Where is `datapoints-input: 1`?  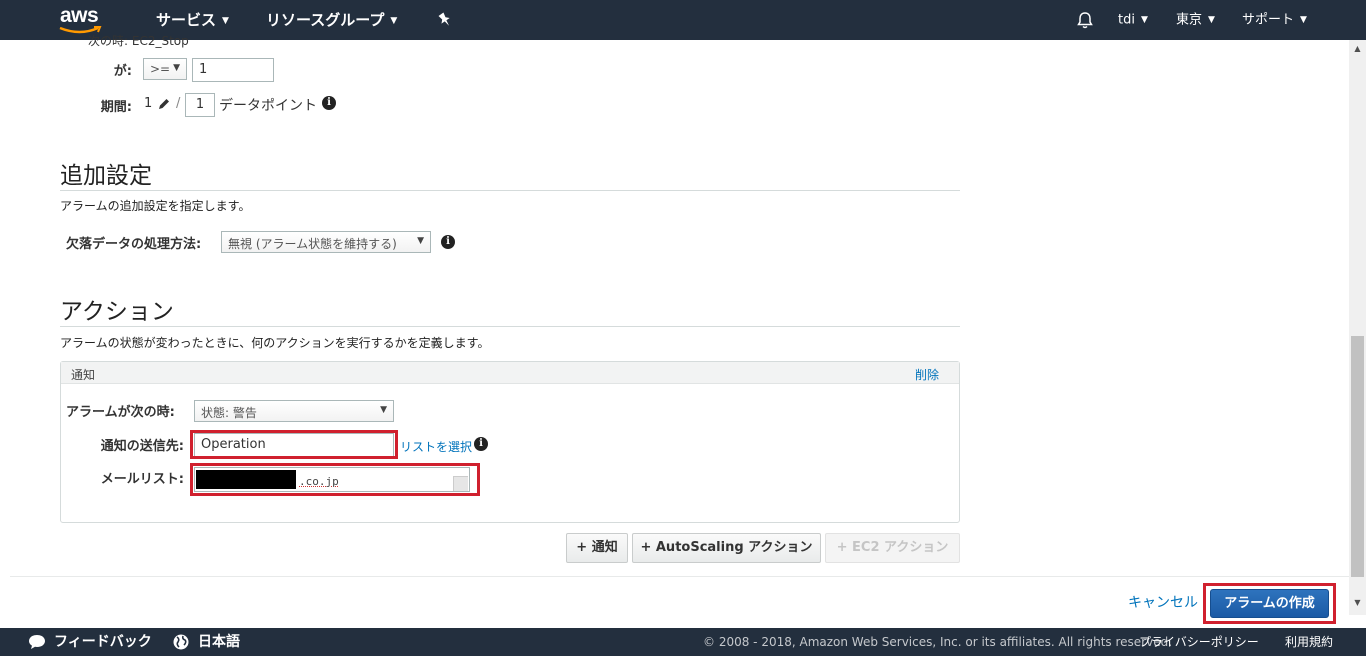
datapoints-input: 1 is located at coordinates (200, 105).